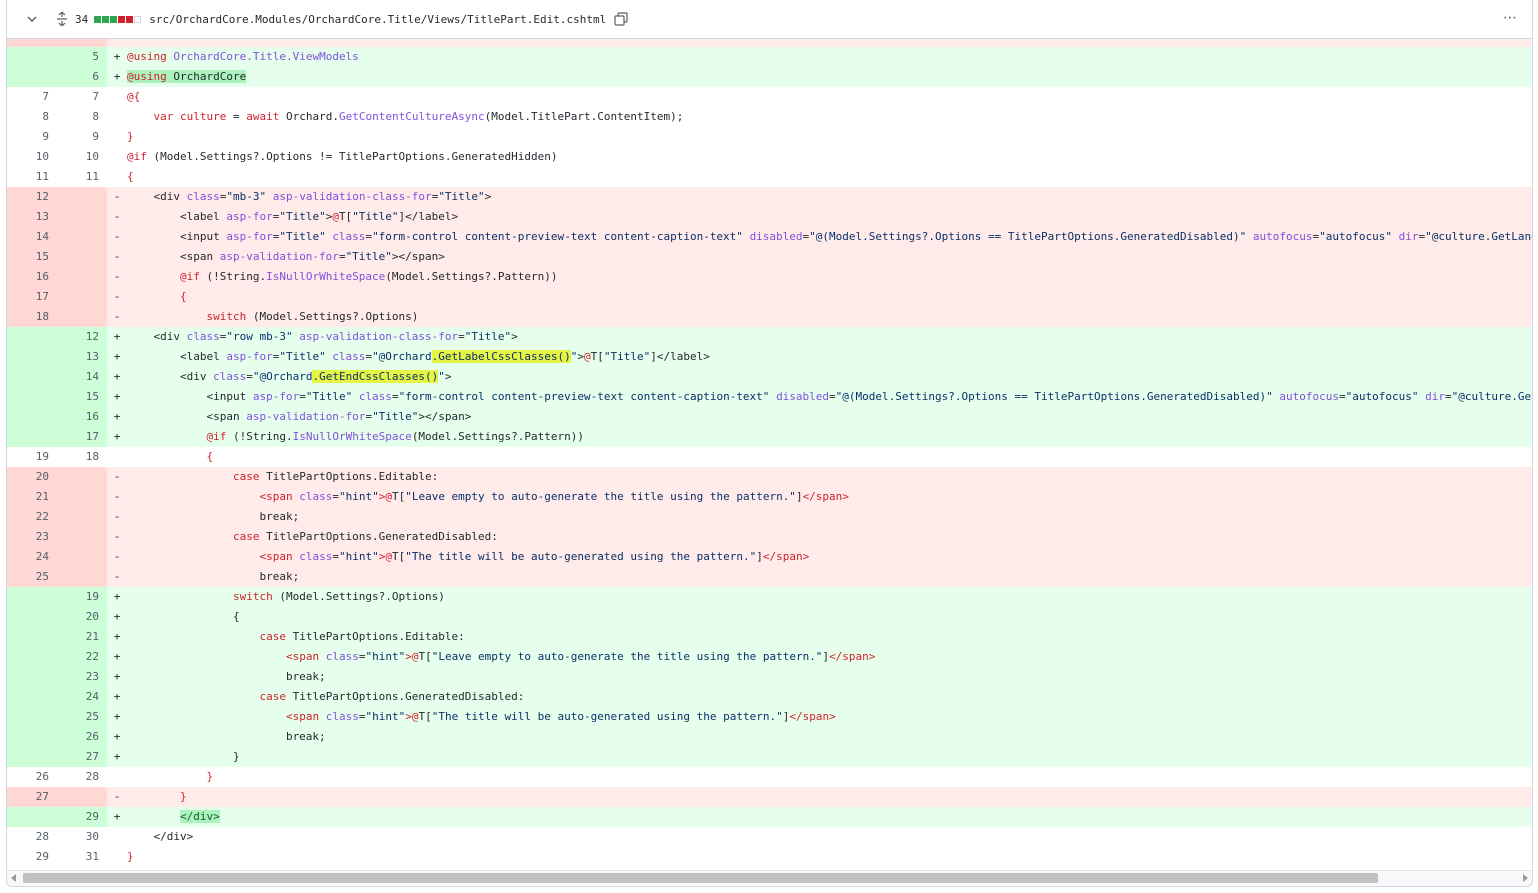  I want to click on old-line-number: 21, so click(32, 497).